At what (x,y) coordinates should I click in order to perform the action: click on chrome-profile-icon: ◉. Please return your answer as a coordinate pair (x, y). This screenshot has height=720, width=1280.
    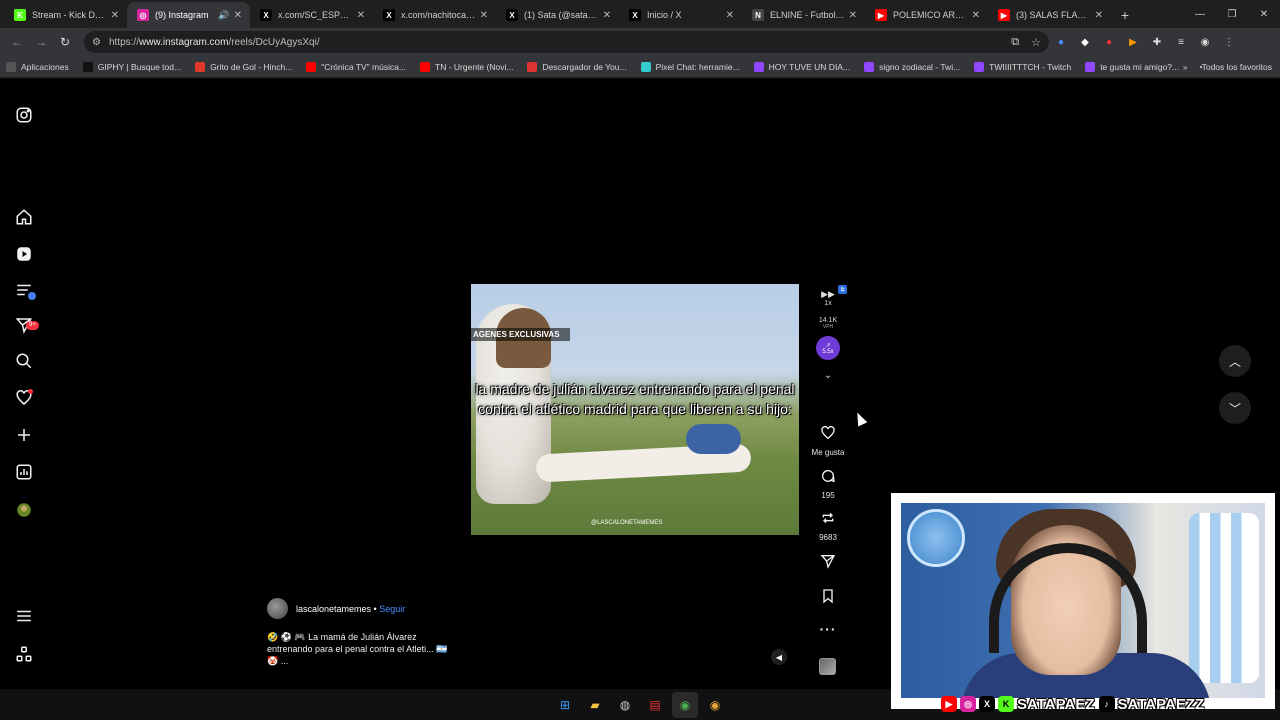
    Looking at the image, I should click on (715, 705).